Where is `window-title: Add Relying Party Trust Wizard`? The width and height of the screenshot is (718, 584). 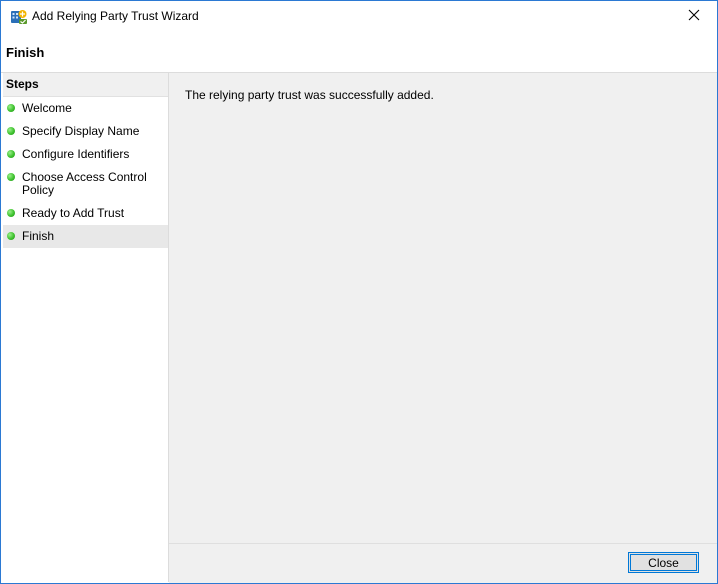 window-title: Add Relying Party Trust Wizard is located at coordinates (115, 16).